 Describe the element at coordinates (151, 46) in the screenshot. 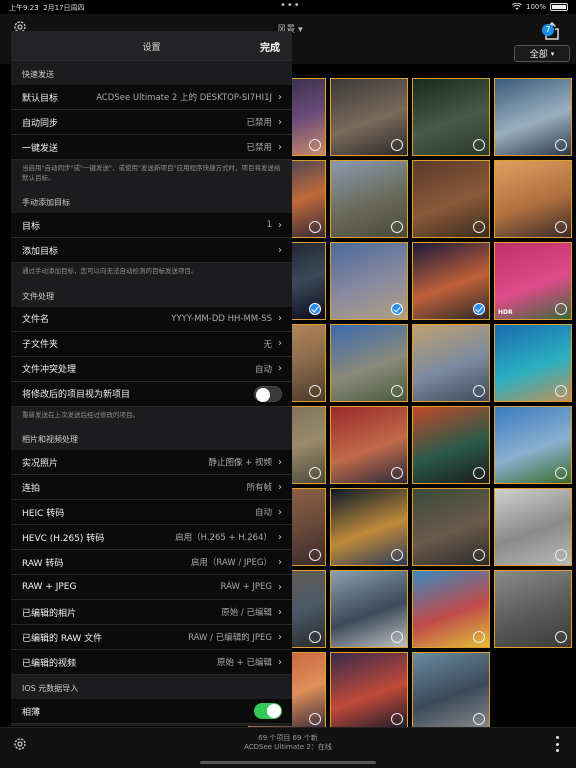

I see `settings-header: 设置 完成` at that location.